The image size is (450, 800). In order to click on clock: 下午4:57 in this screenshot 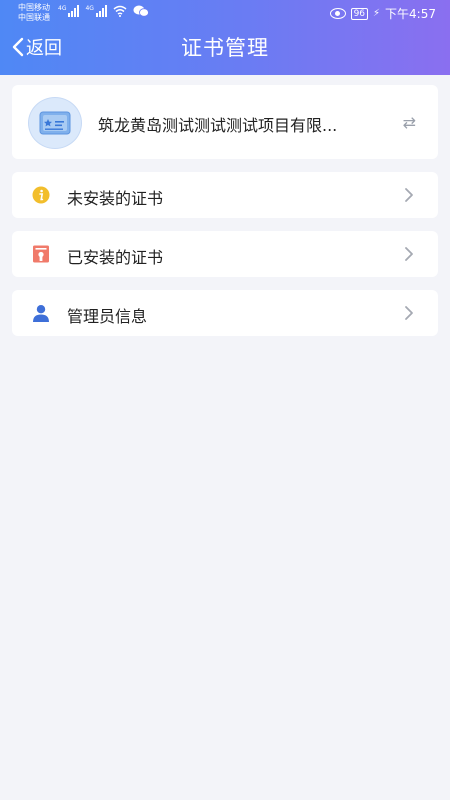, I will do `click(410, 14)`.